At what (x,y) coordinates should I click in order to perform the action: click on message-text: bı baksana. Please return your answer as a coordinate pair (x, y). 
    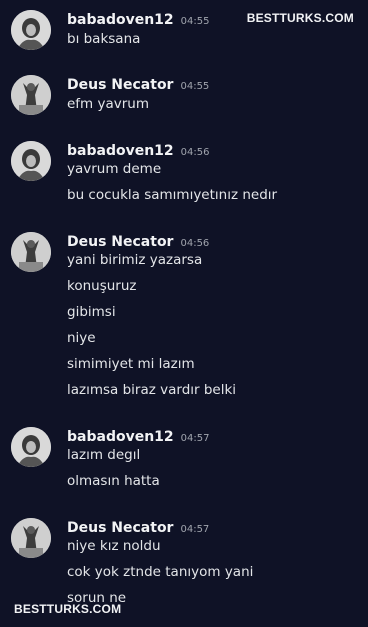
    Looking at the image, I should click on (104, 39).